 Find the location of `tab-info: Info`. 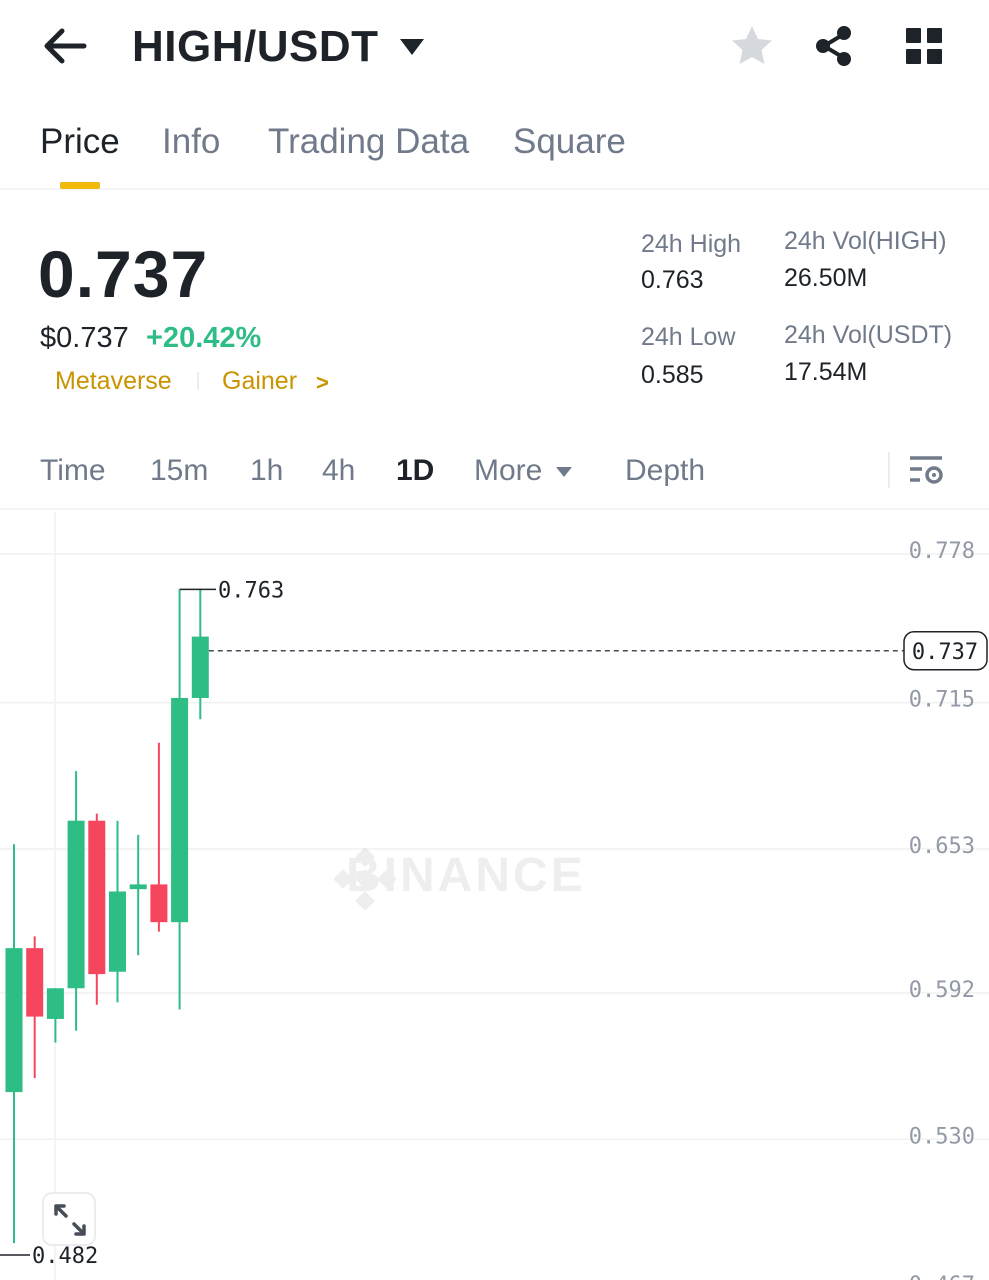

tab-info: Info is located at coordinates (191, 142).